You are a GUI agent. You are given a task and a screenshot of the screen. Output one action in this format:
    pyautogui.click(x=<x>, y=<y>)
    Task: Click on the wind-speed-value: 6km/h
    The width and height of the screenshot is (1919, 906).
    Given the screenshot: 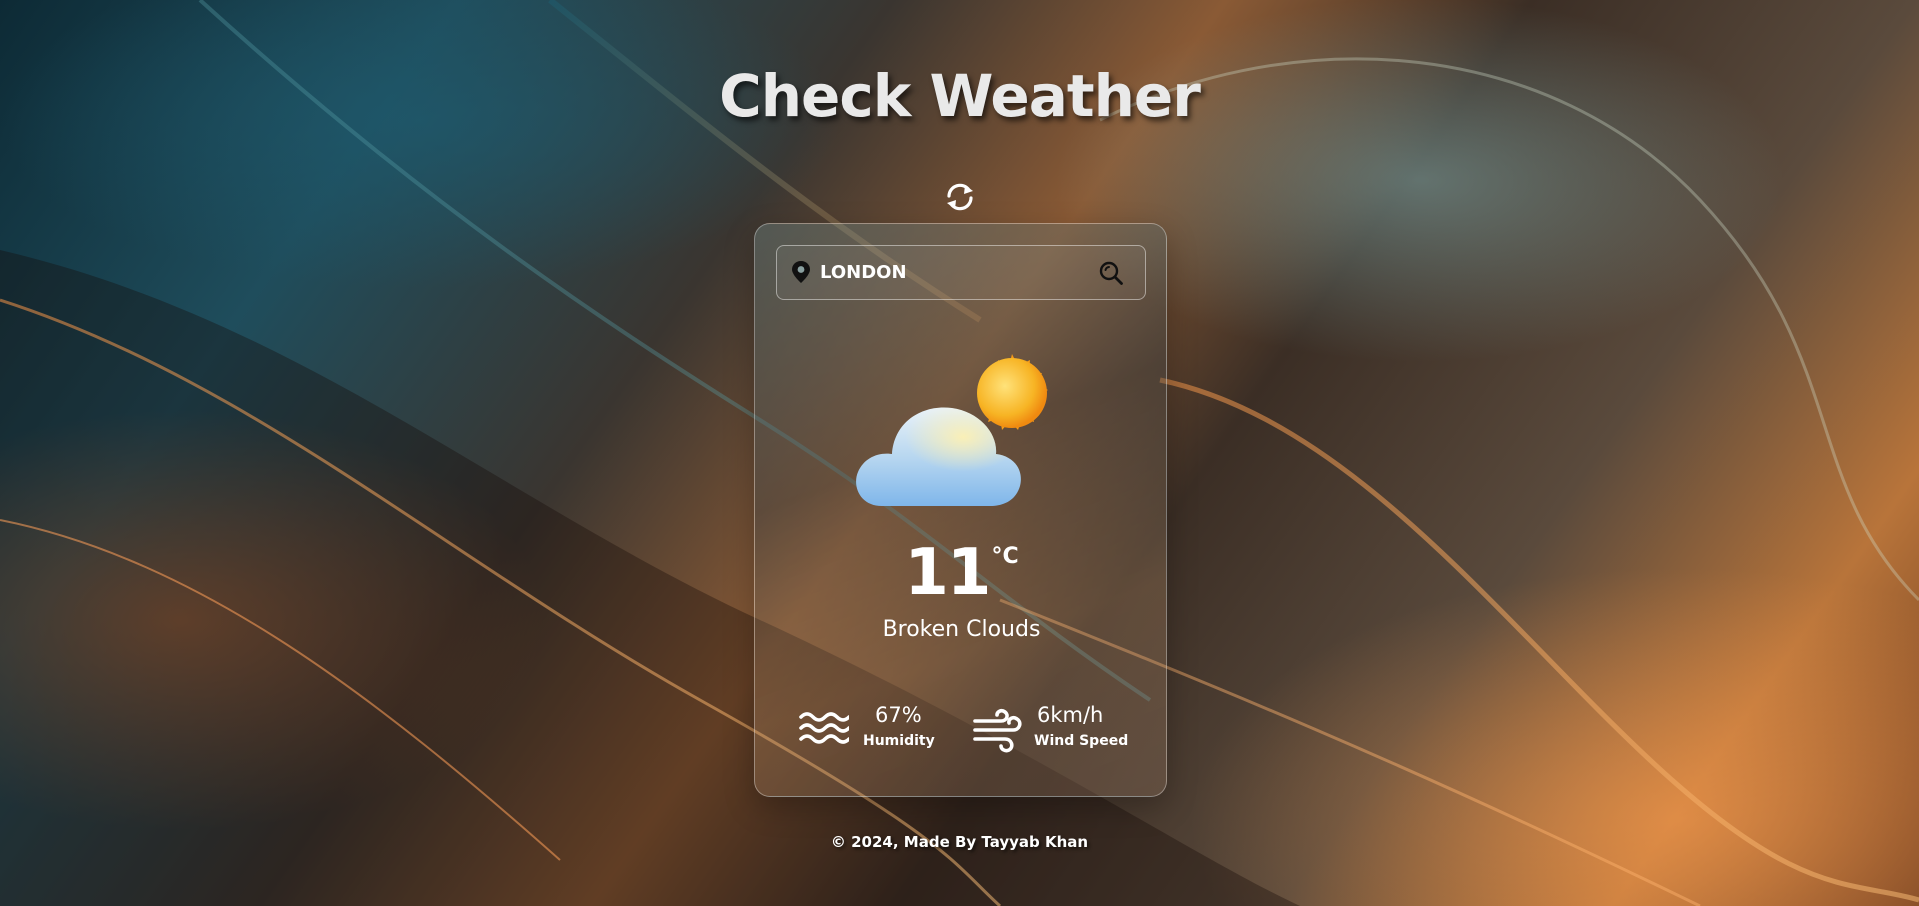 What is the action you would take?
    pyautogui.click(x=1070, y=715)
    